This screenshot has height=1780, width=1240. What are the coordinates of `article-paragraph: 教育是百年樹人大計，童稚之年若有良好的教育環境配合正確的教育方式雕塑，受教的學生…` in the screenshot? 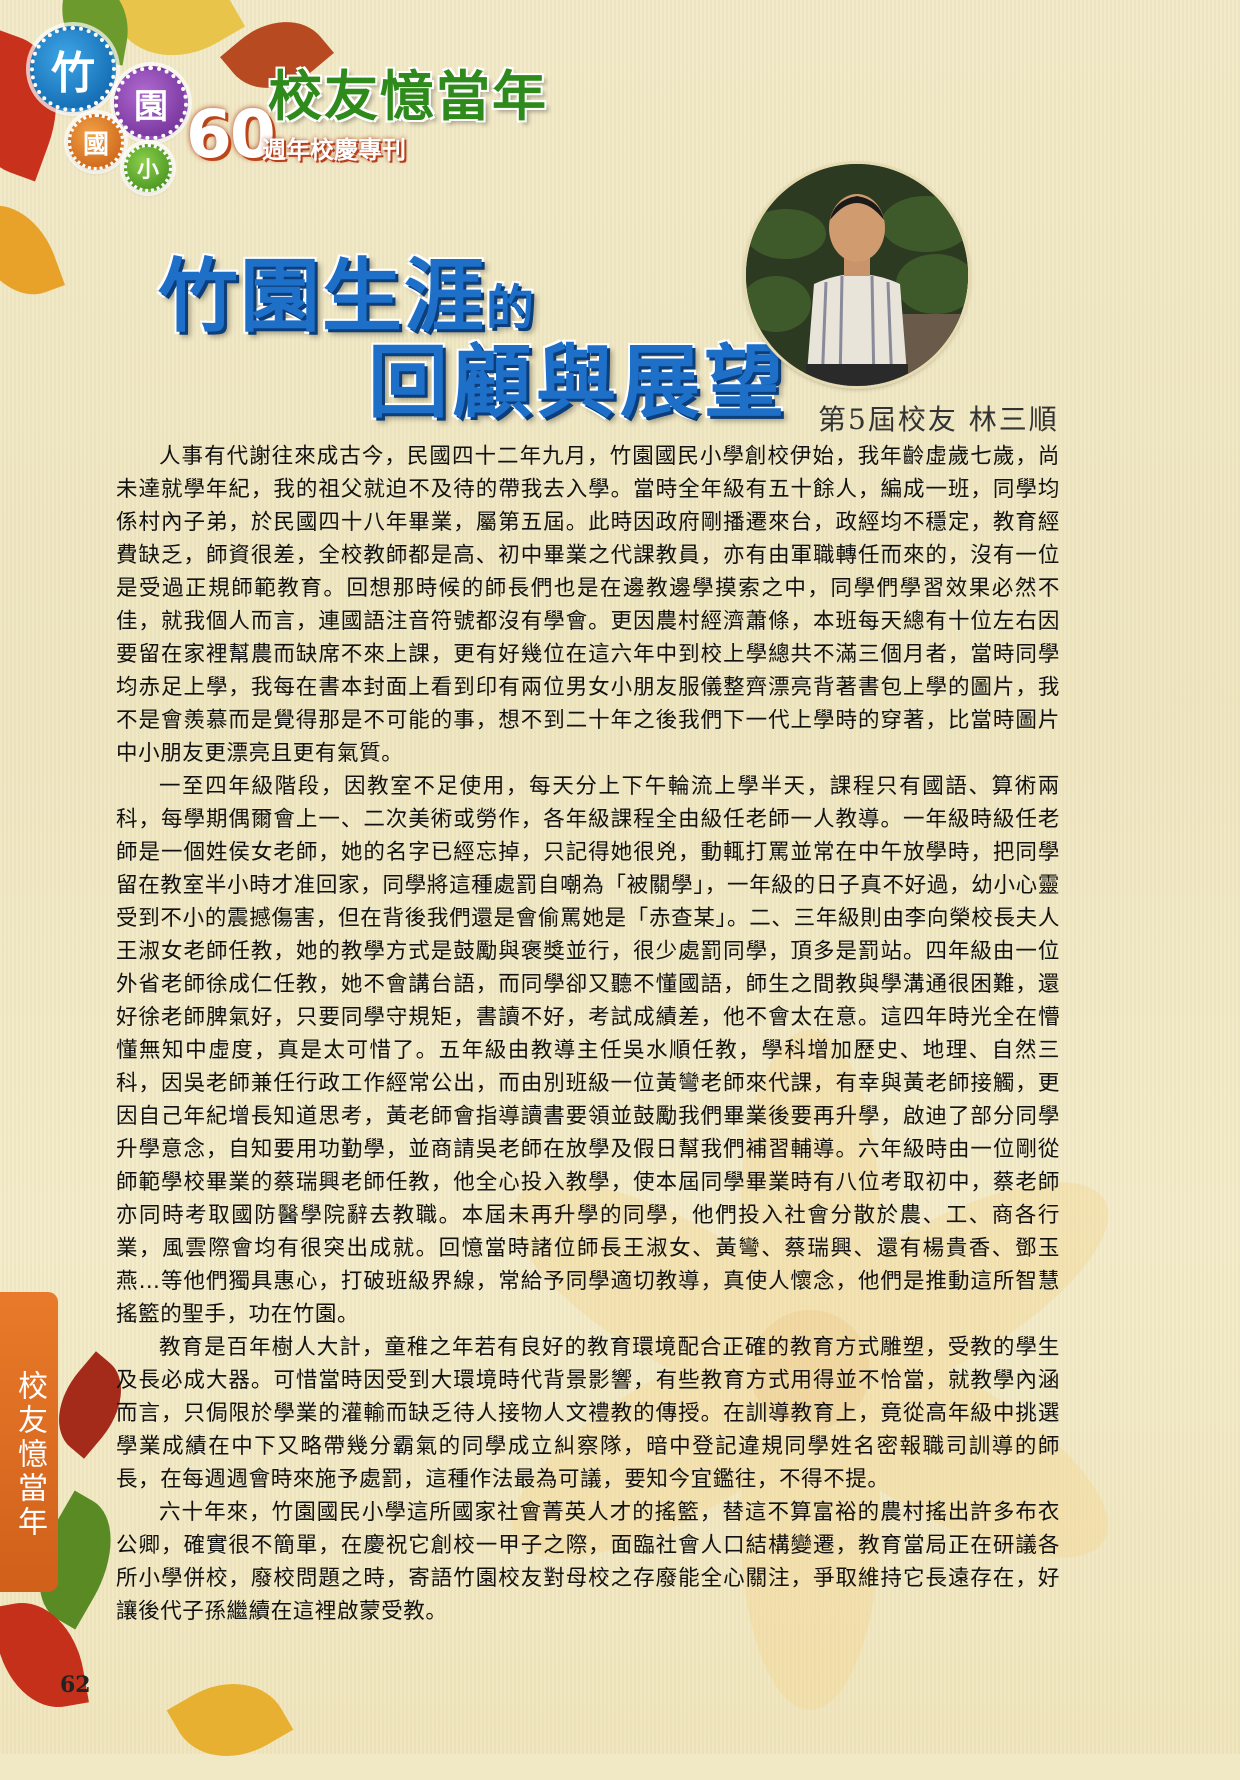 It's located at (588, 1413).